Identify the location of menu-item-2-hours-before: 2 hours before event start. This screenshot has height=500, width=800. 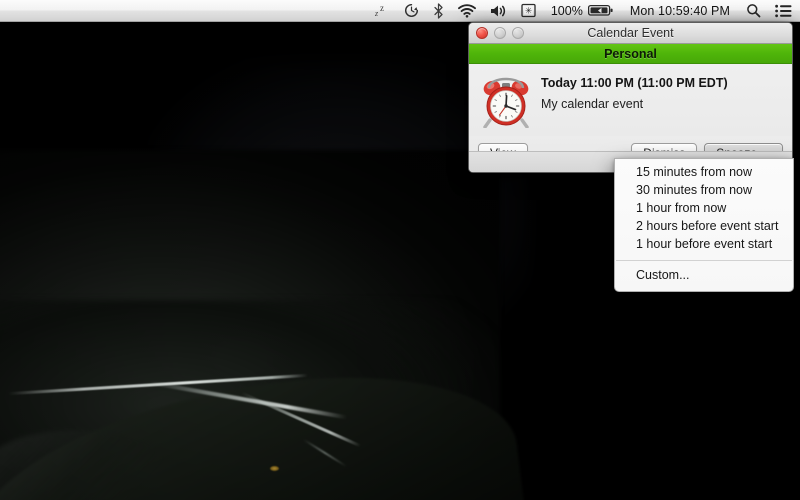
(704, 227).